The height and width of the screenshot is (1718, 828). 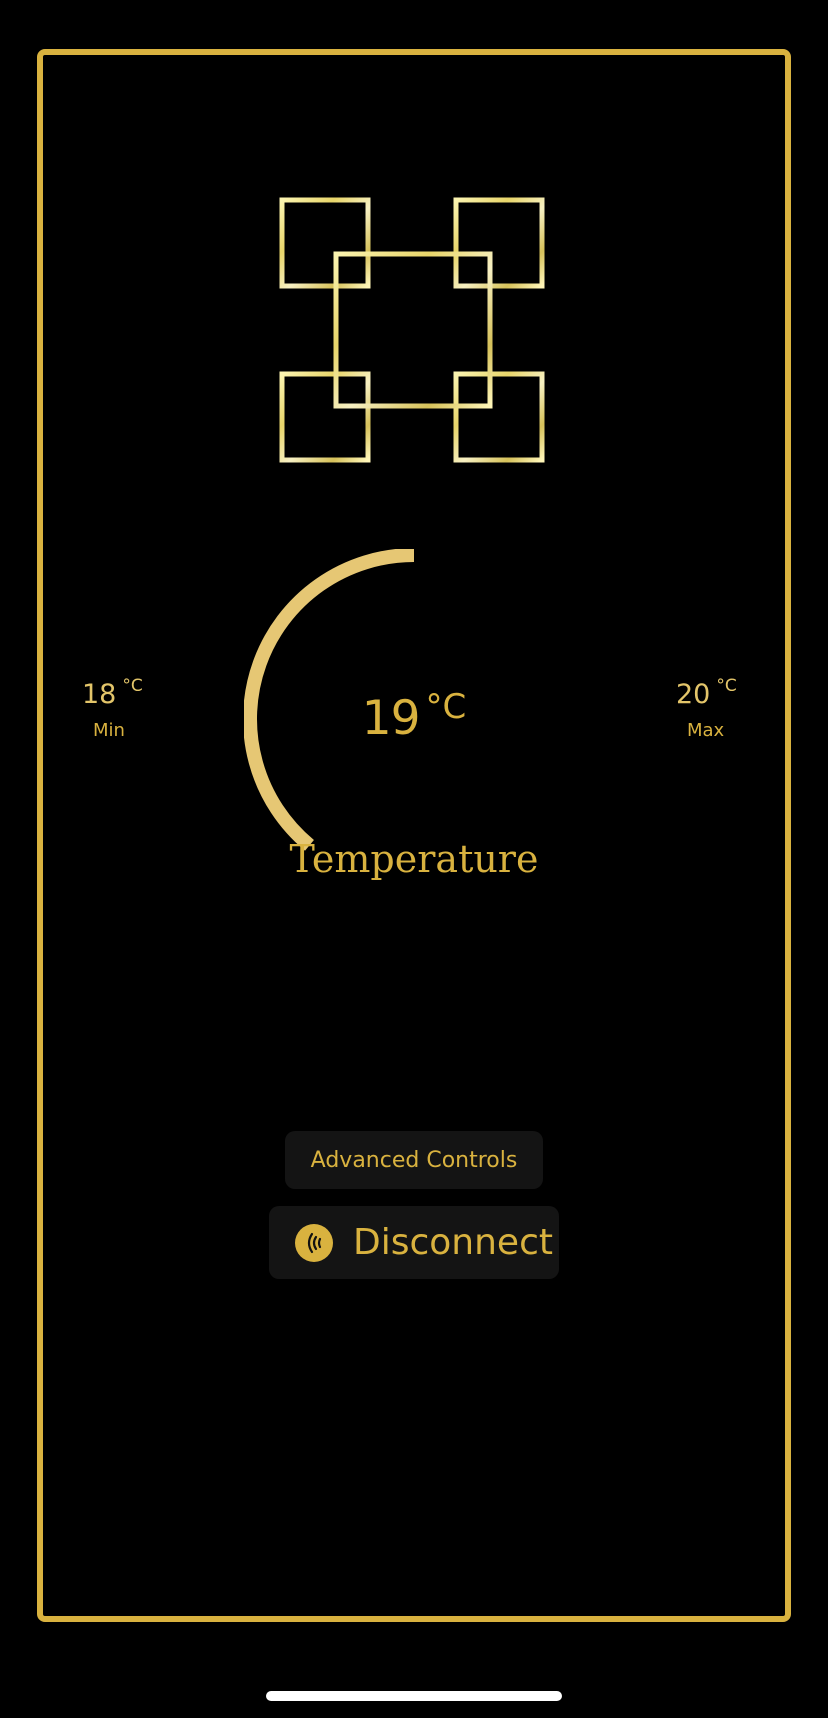 What do you see at coordinates (414, 1696) in the screenshot?
I see `home-indicator` at bounding box center [414, 1696].